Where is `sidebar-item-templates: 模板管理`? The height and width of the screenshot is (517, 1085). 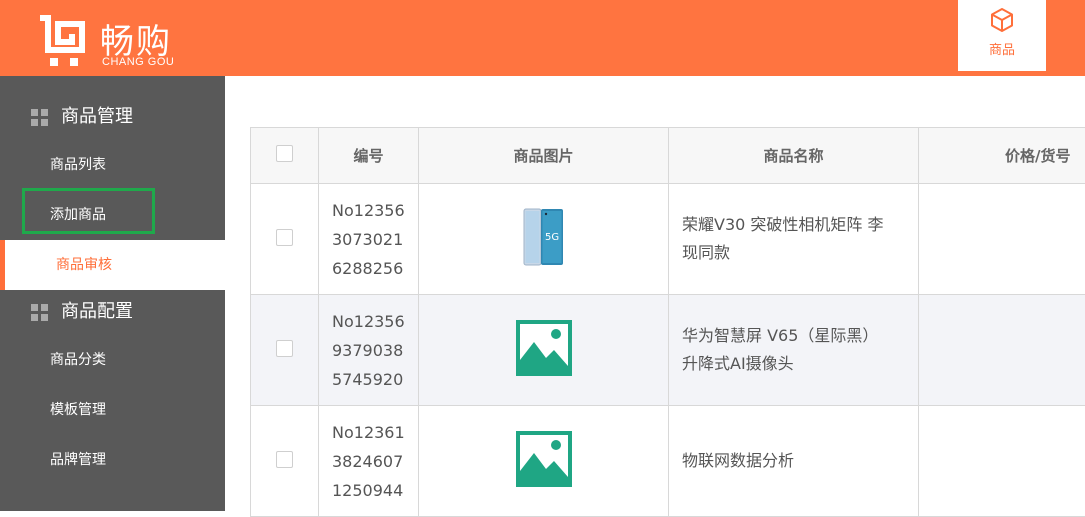
sidebar-item-templates: 模板管理 is located at coordinates (112, 410).